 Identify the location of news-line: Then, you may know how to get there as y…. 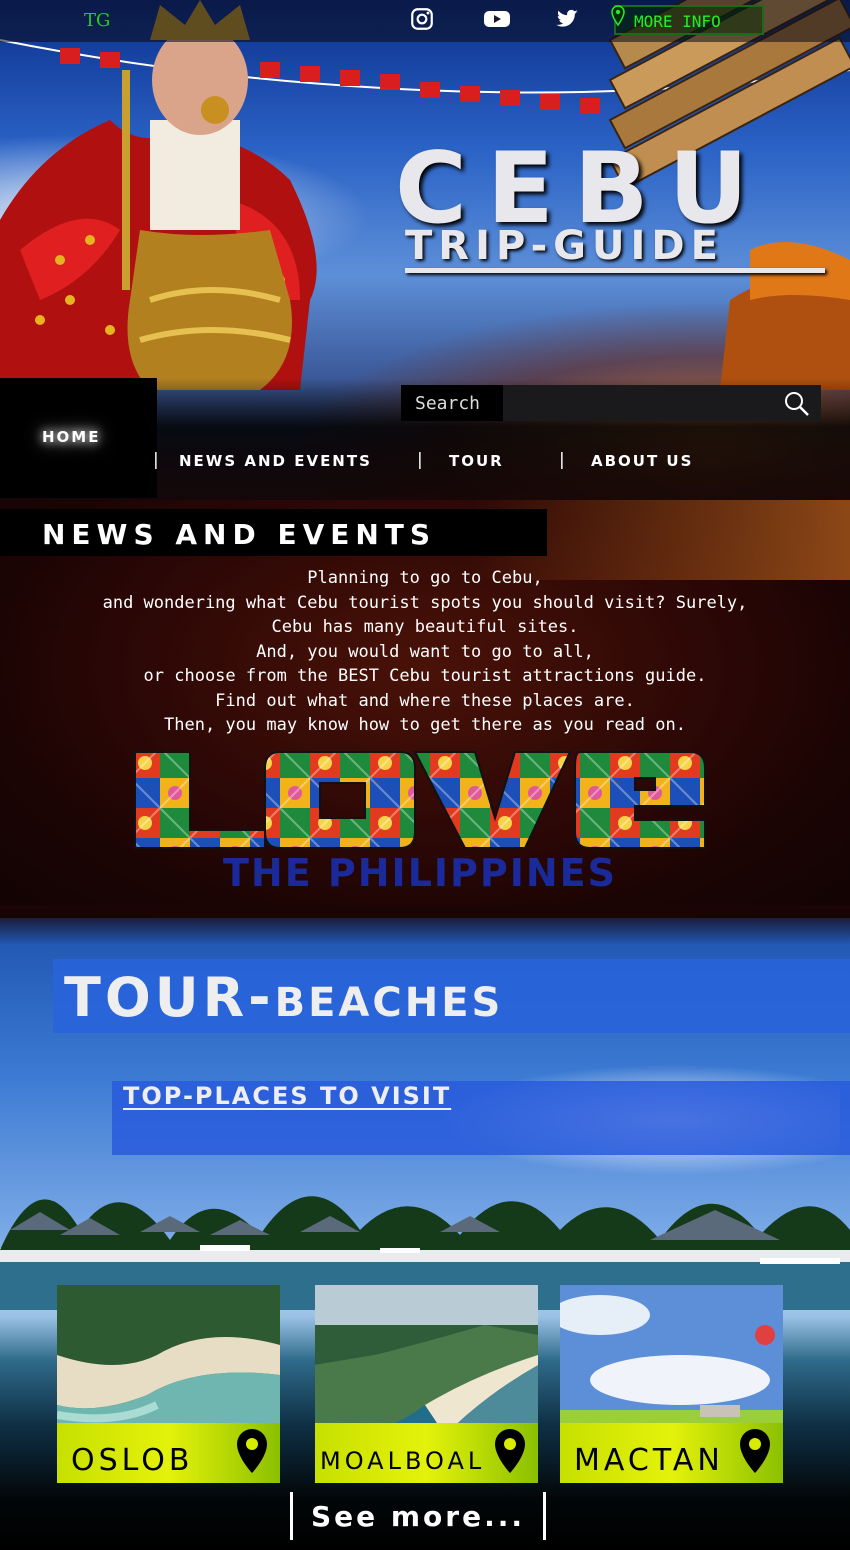
(425, 725).